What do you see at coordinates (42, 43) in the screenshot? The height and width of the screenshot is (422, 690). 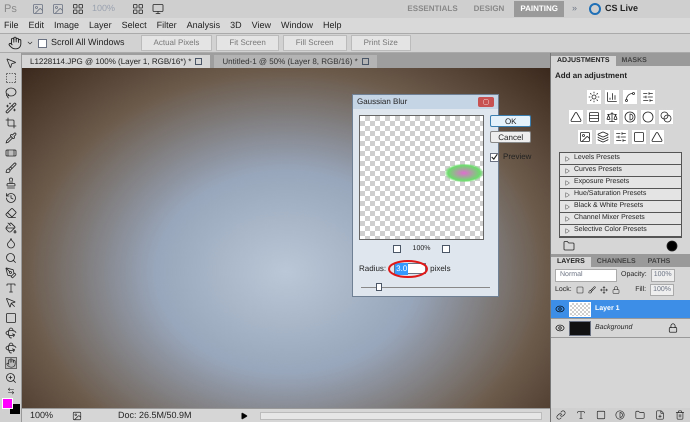 I see `checkbox` at bounding box center [42, 43].